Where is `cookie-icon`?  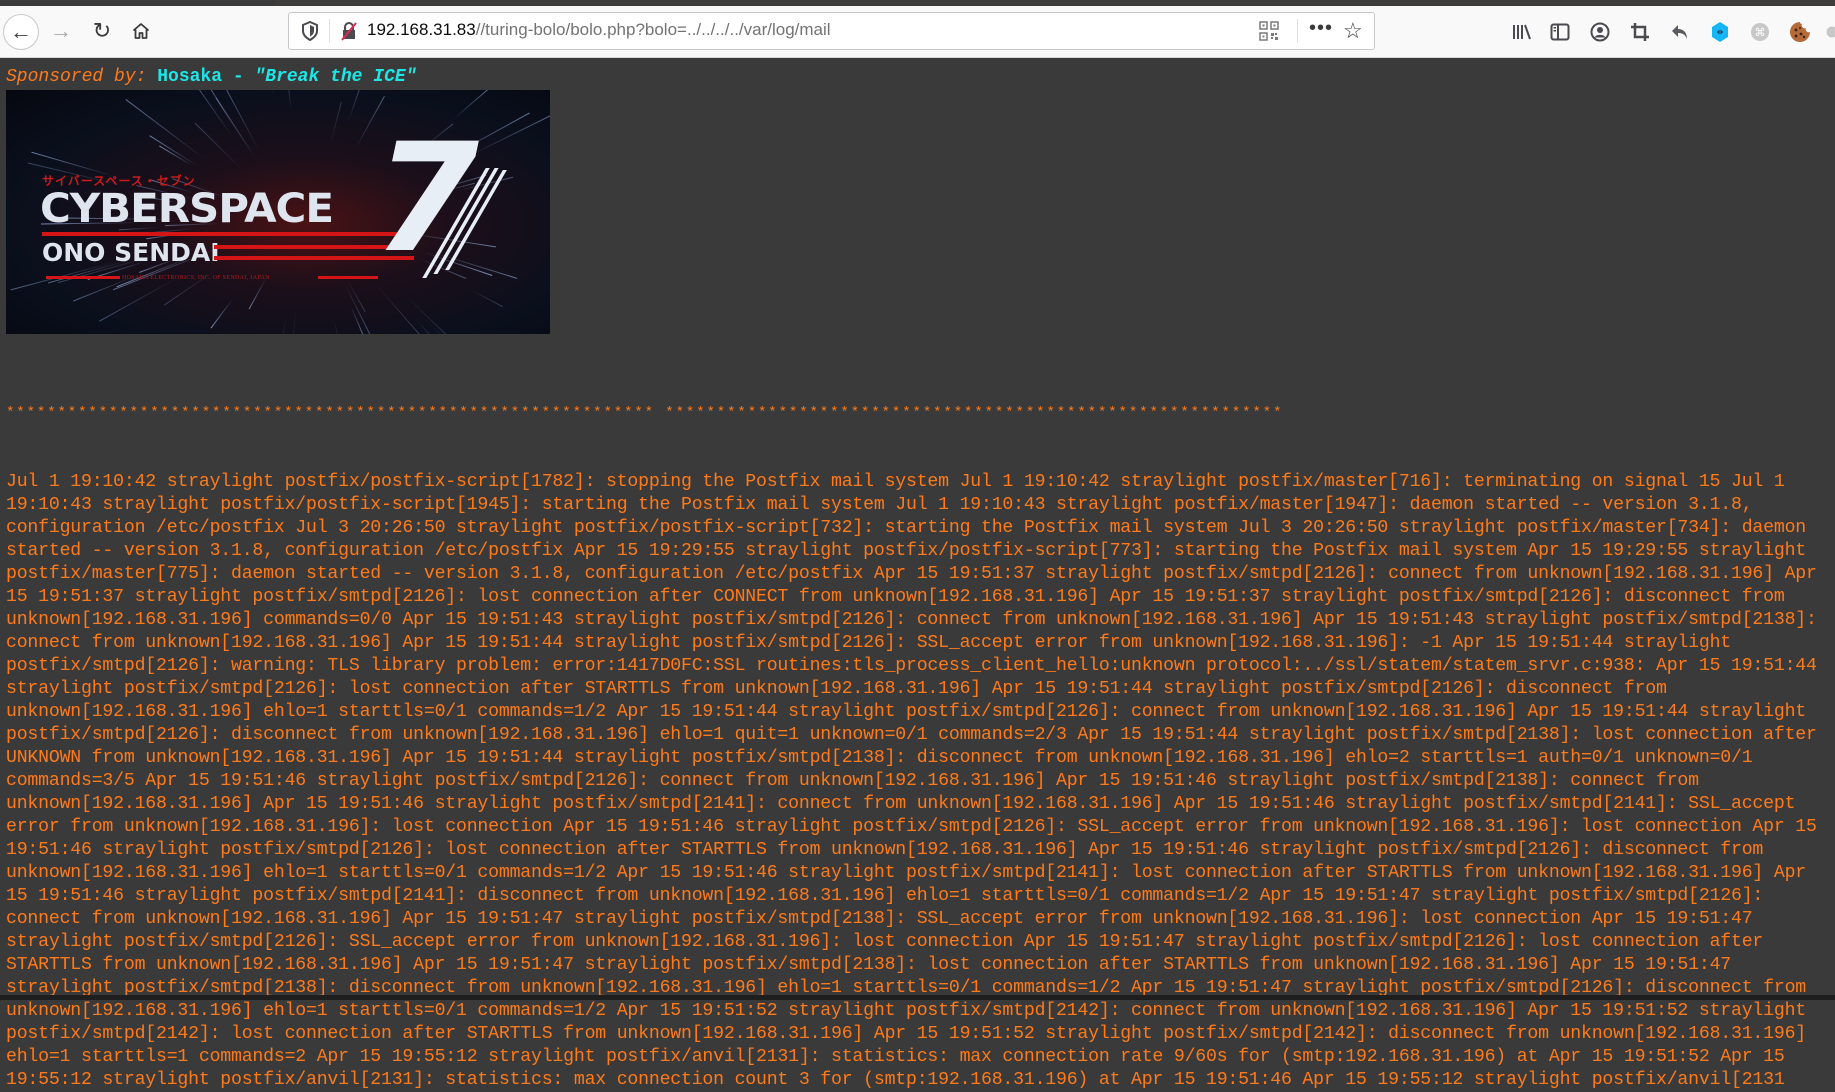
cookie-icon is located at coordinates (1800, 32).